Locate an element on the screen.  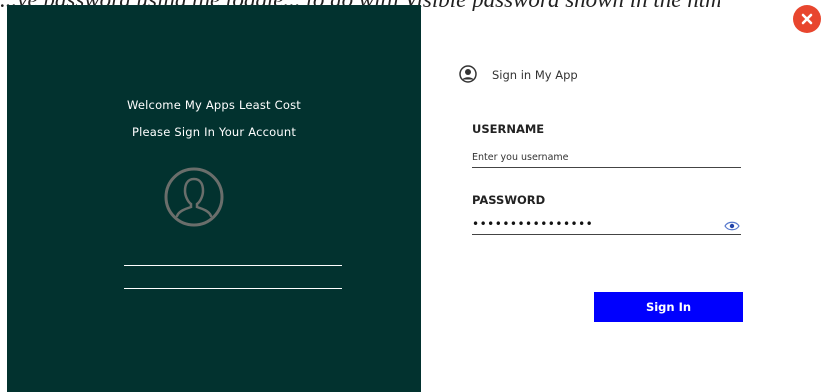
close-button is located at coordinates (807, 19).